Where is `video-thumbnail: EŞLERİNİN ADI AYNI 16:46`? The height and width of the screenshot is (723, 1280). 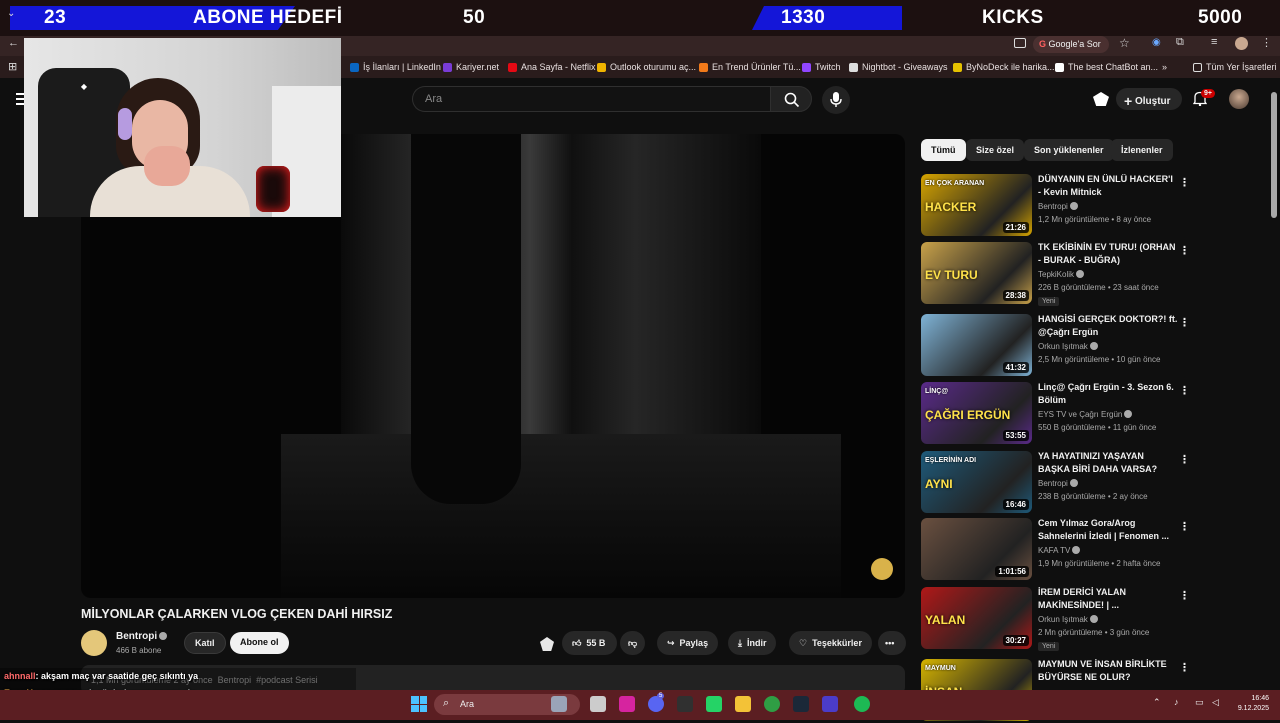 video-thumbnail: EŞLERİNİN ADI AYNI 16:46 is located at coordinates (976, 482).